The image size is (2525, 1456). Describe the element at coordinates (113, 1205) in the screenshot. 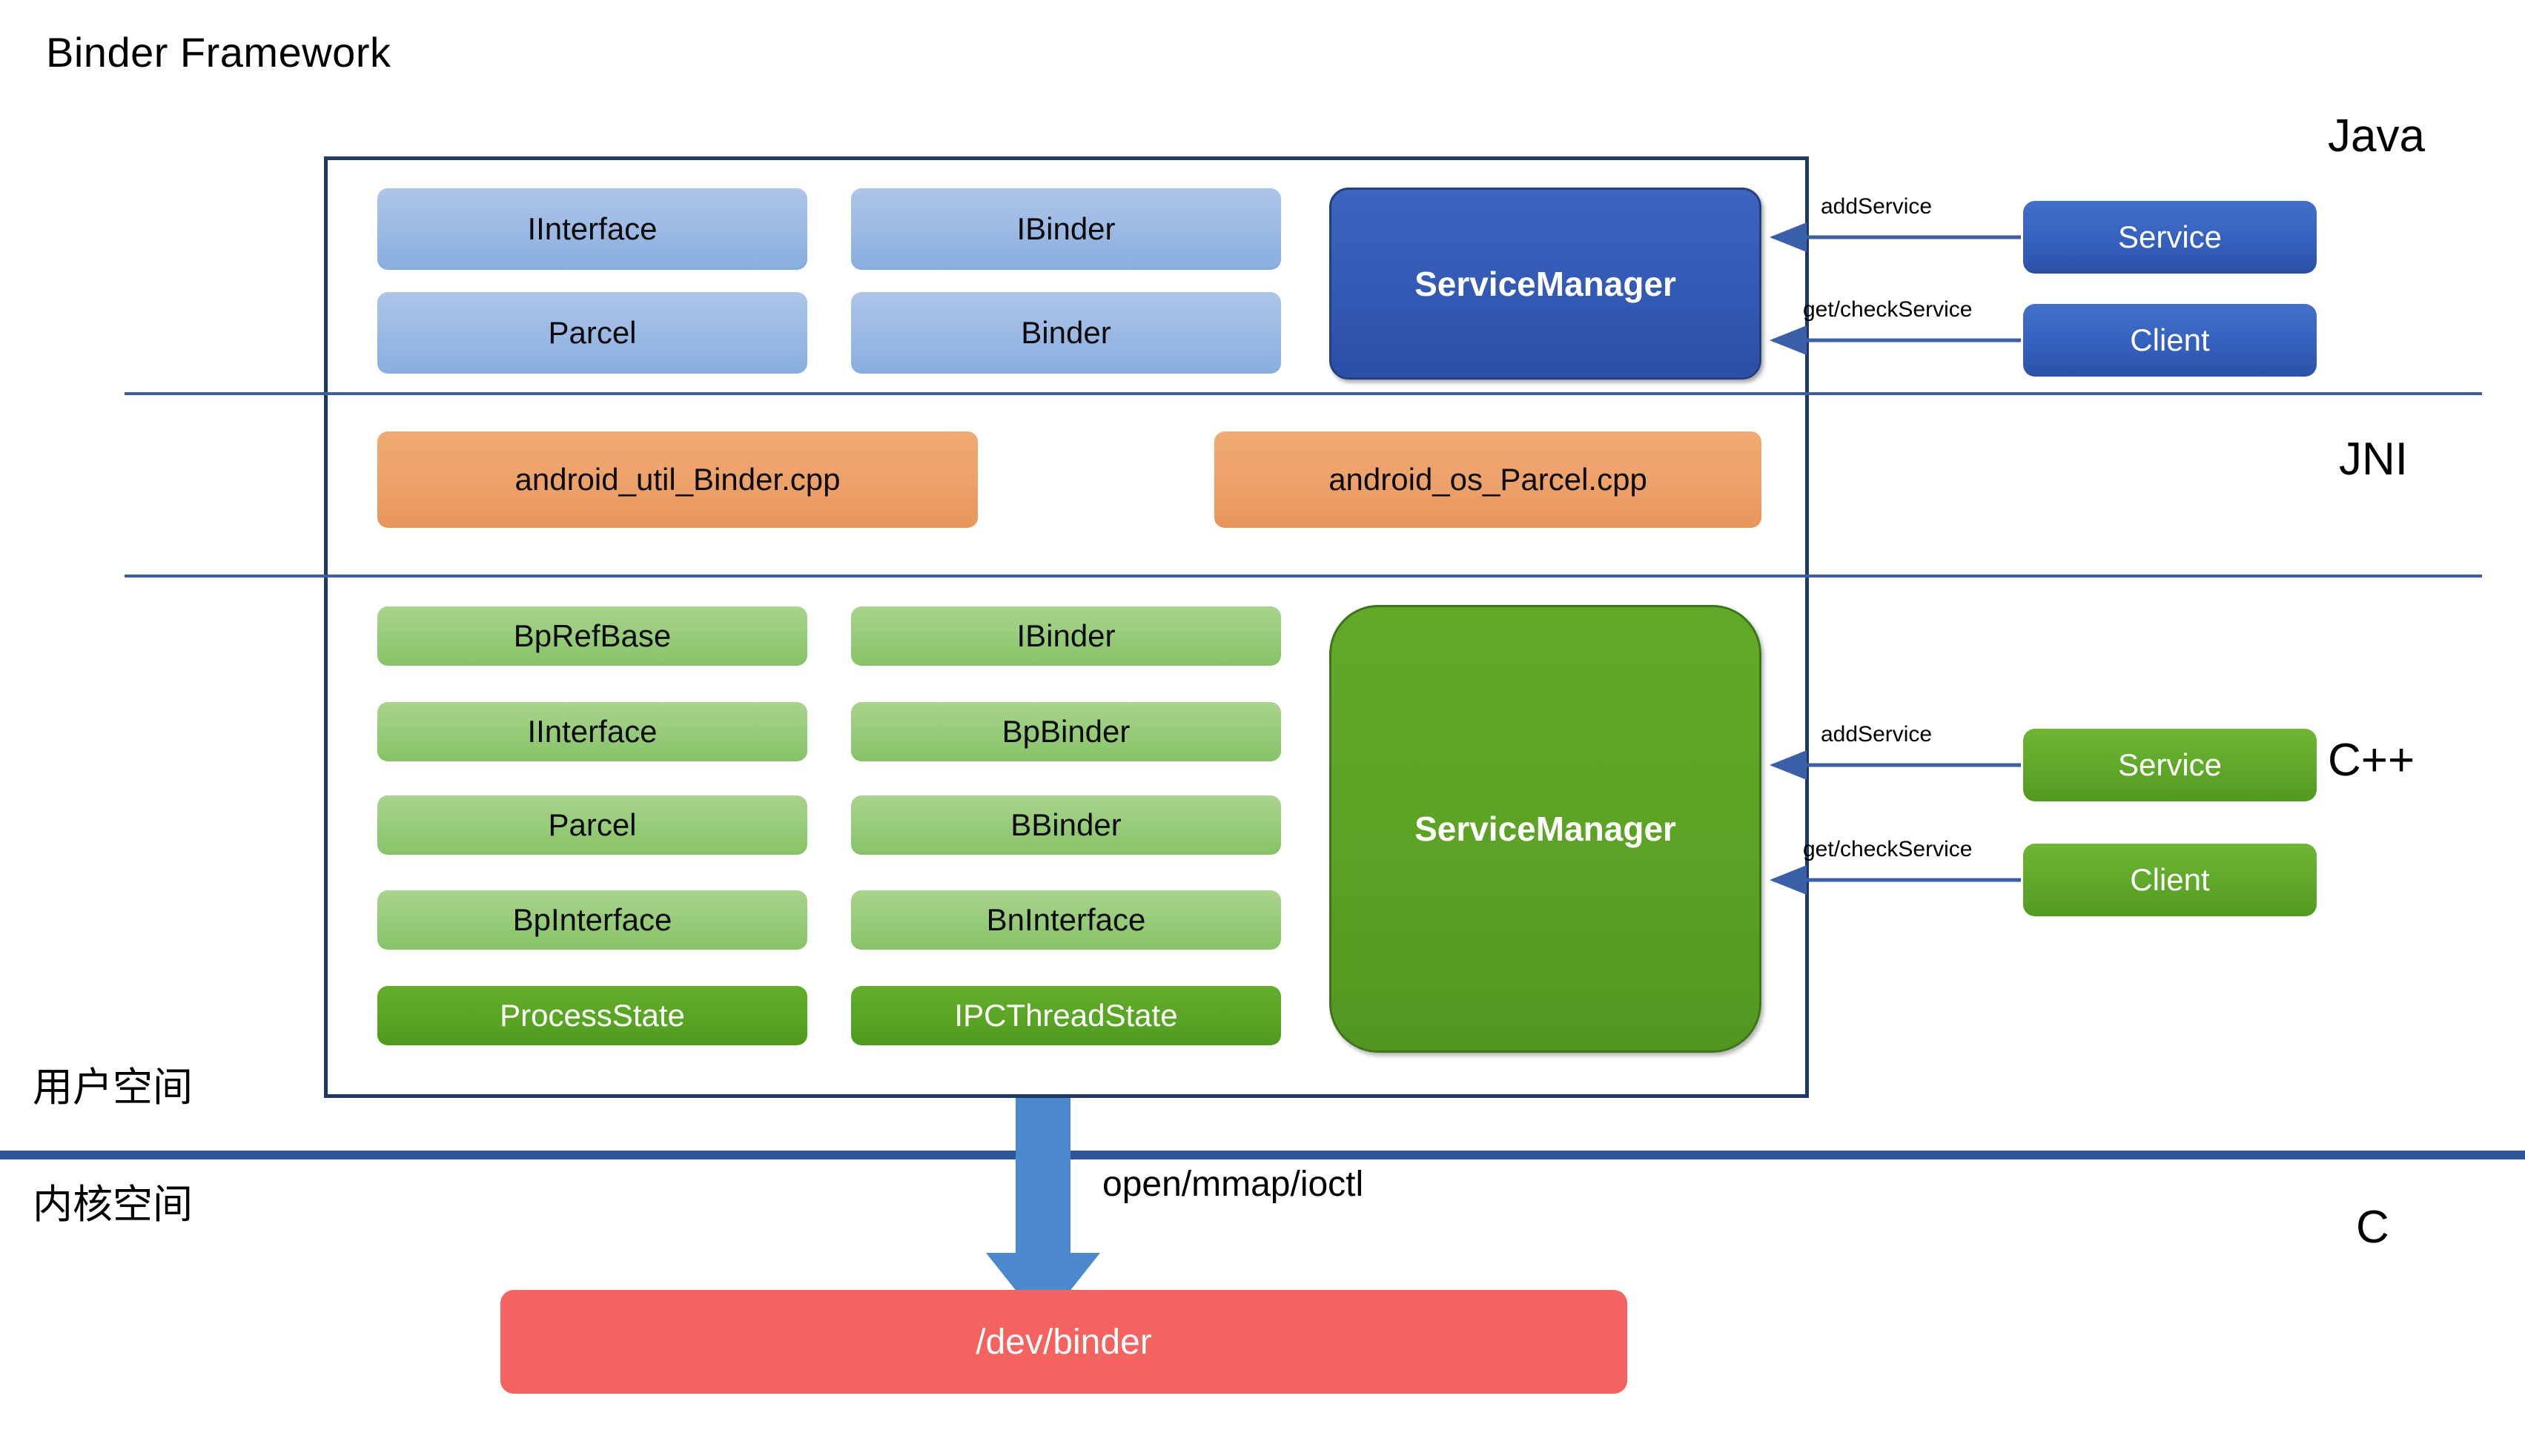

I see `kernel-space-label: 内核空间` at that location.